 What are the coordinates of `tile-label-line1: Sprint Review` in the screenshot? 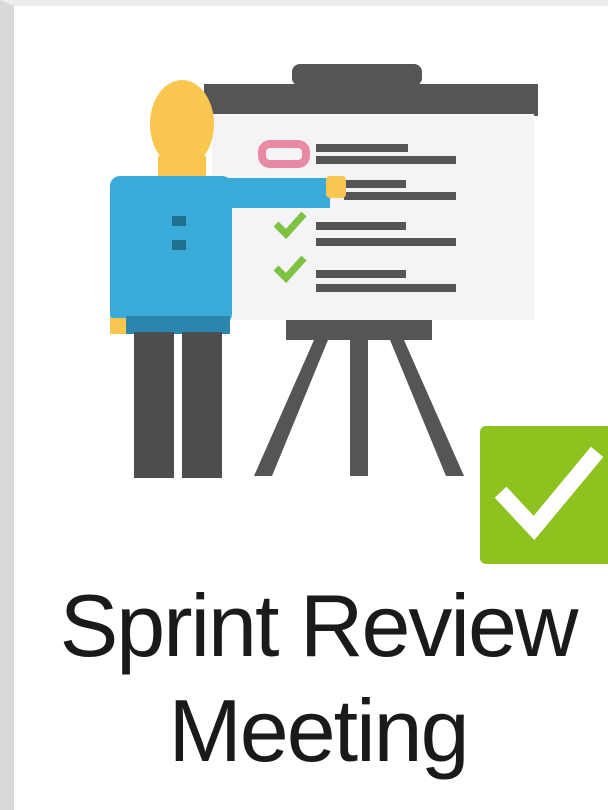 It's located at (319, 625).